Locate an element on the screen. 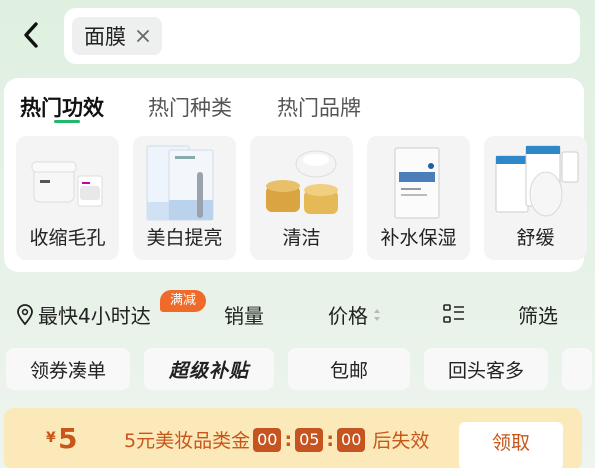 The width and height of the screenshot is (595, 468). location-pin-icon is located at coordinates (25, 314).